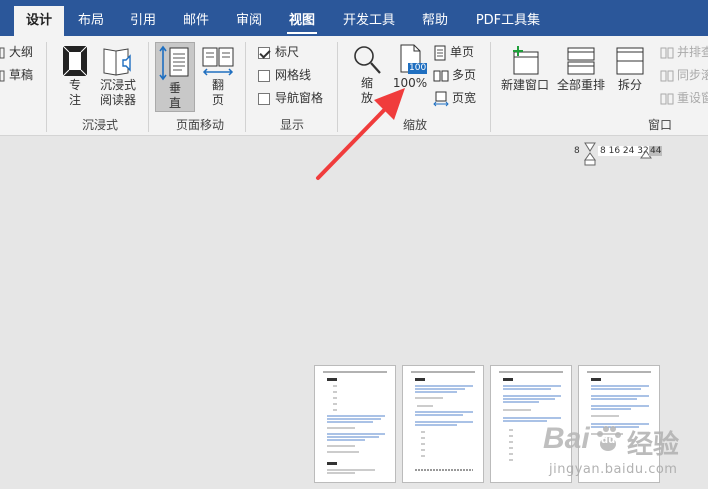  I want to click on arrange-all-icon, so click(581, 61).